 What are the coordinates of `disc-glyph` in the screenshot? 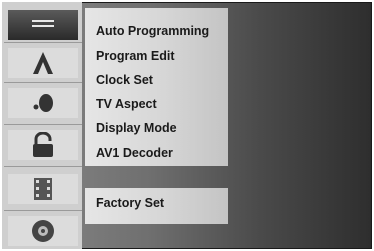 It's located at (43, 231).